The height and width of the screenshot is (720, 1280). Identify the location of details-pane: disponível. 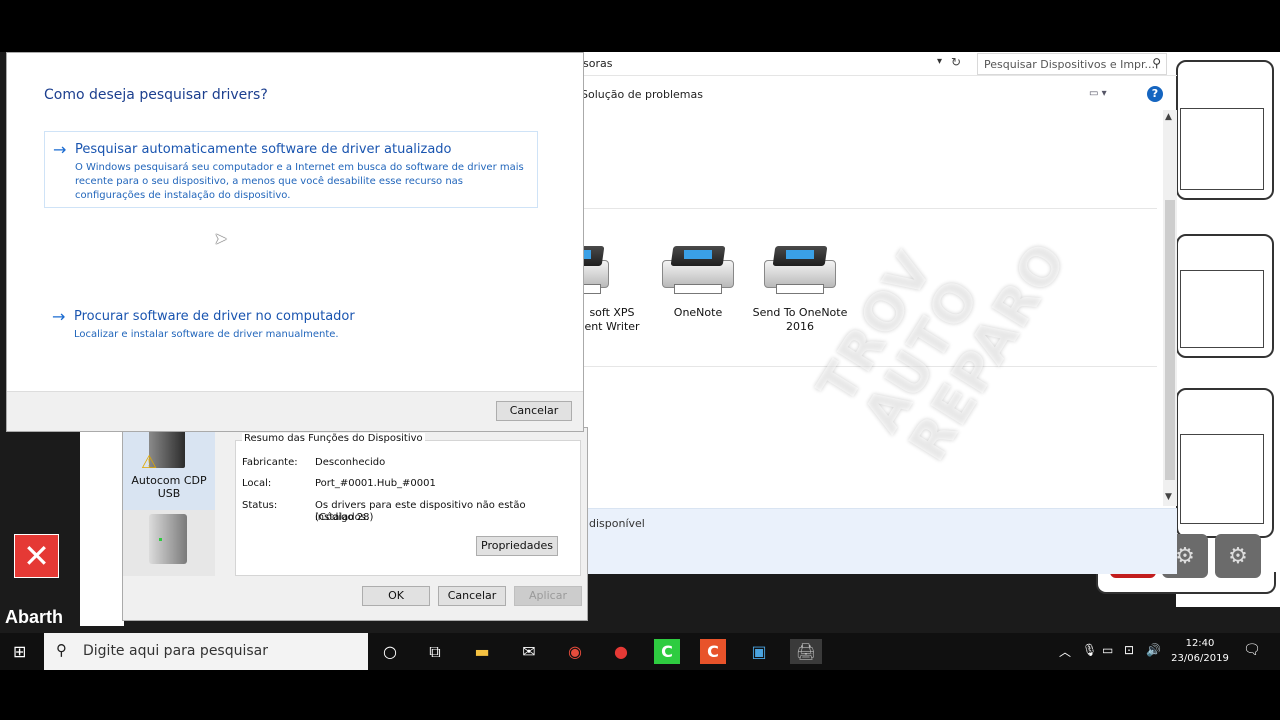
(877, 541).